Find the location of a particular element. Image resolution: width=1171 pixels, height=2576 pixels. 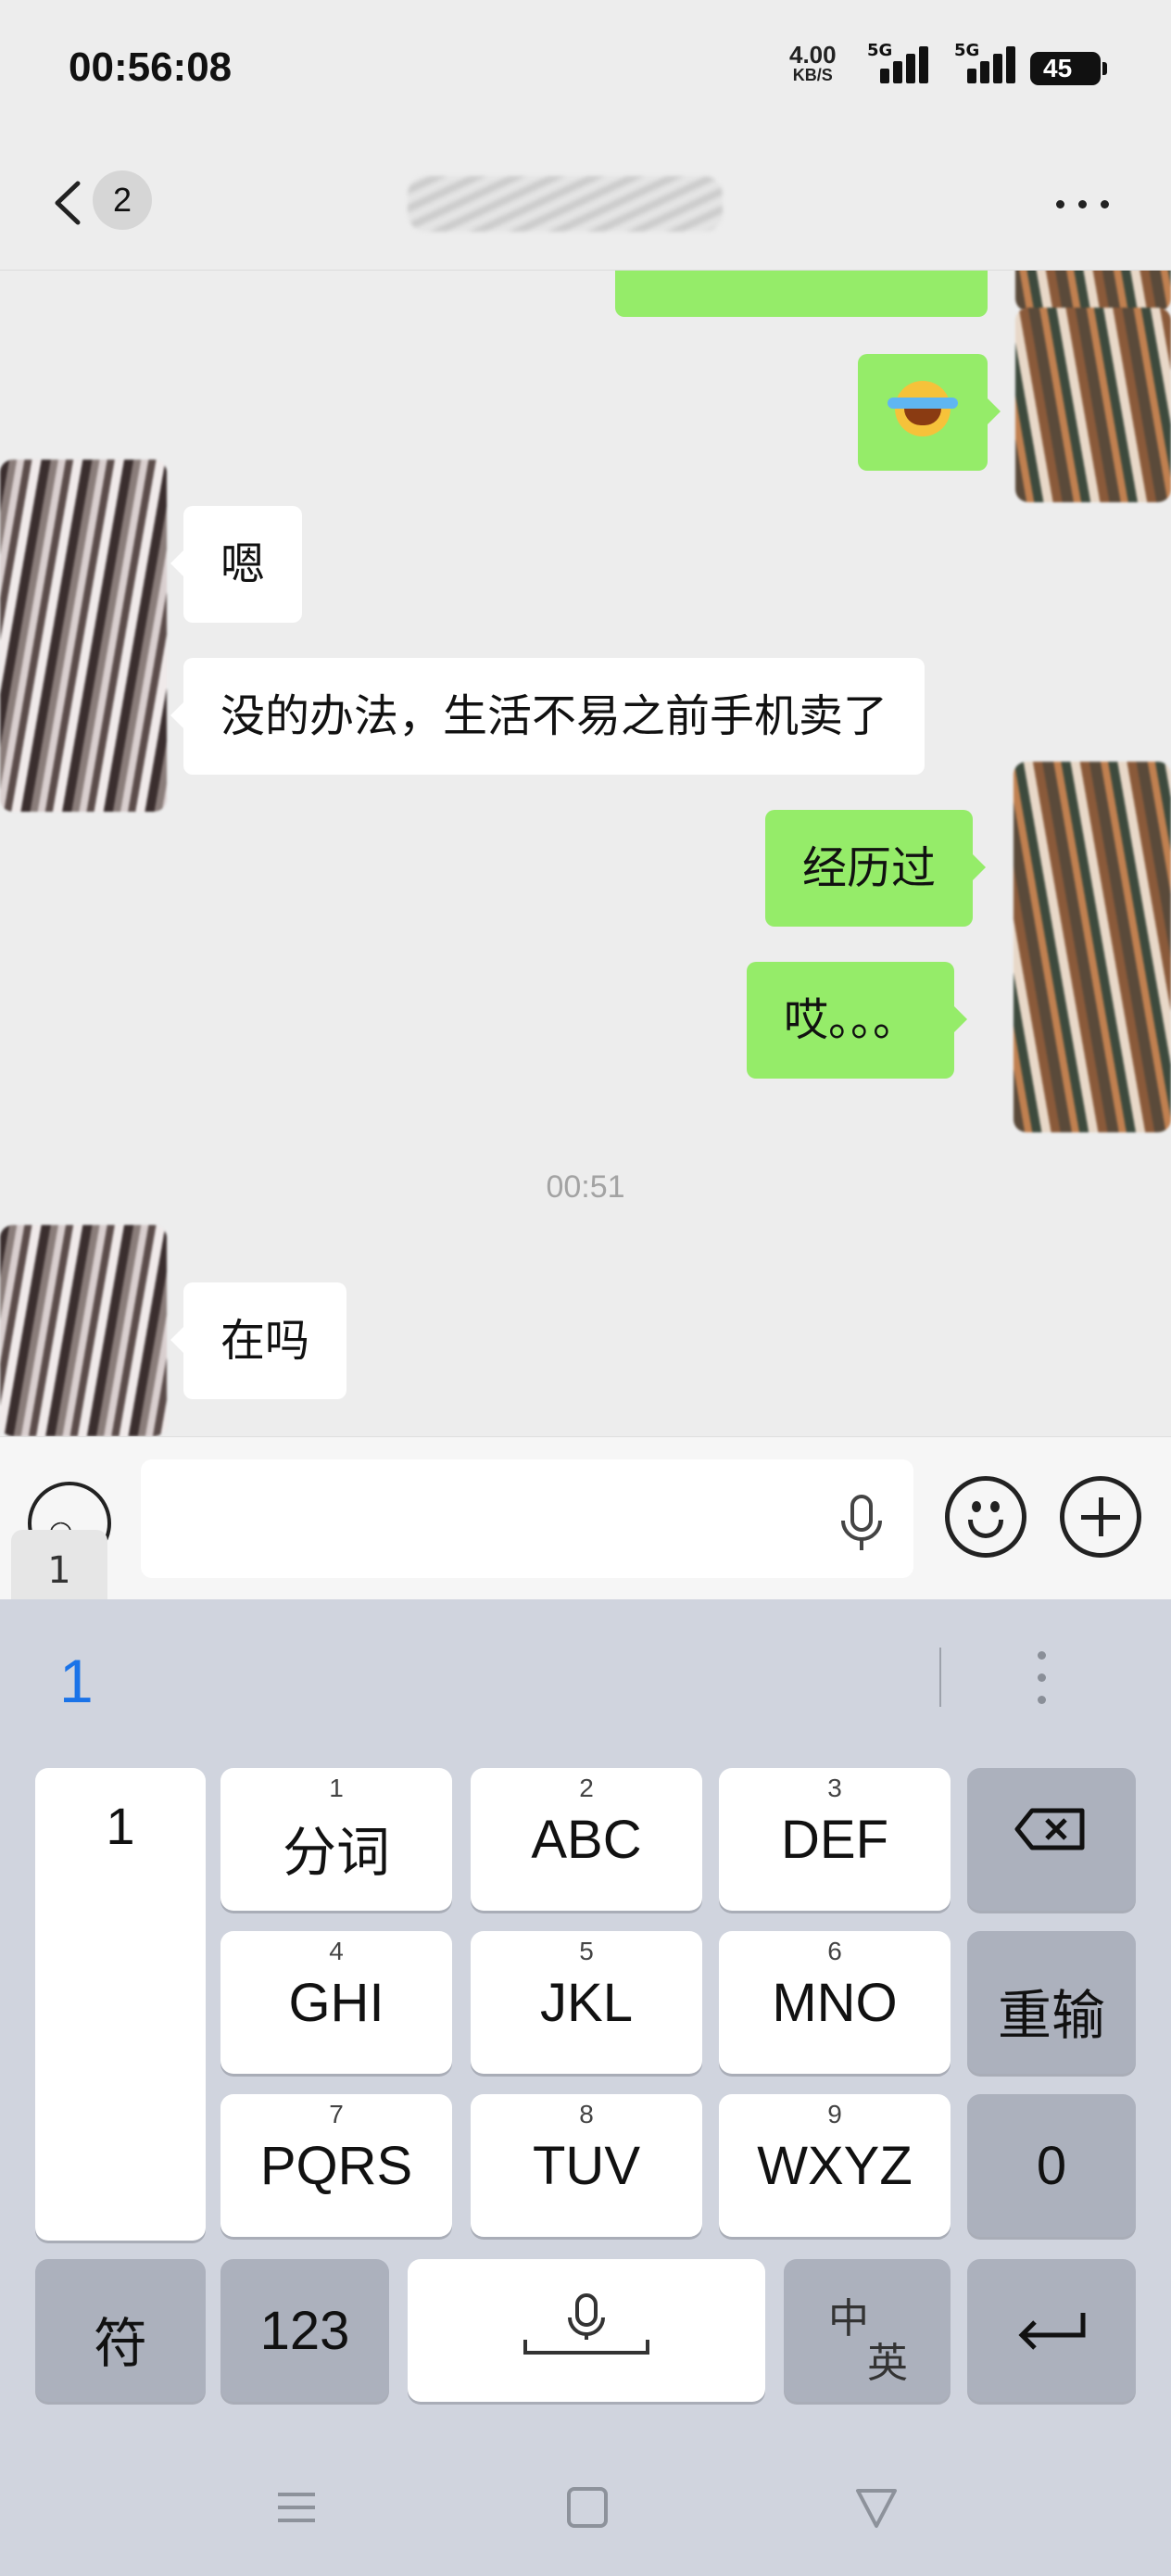

message-bubble-partial is located at coordinates (802, 294).